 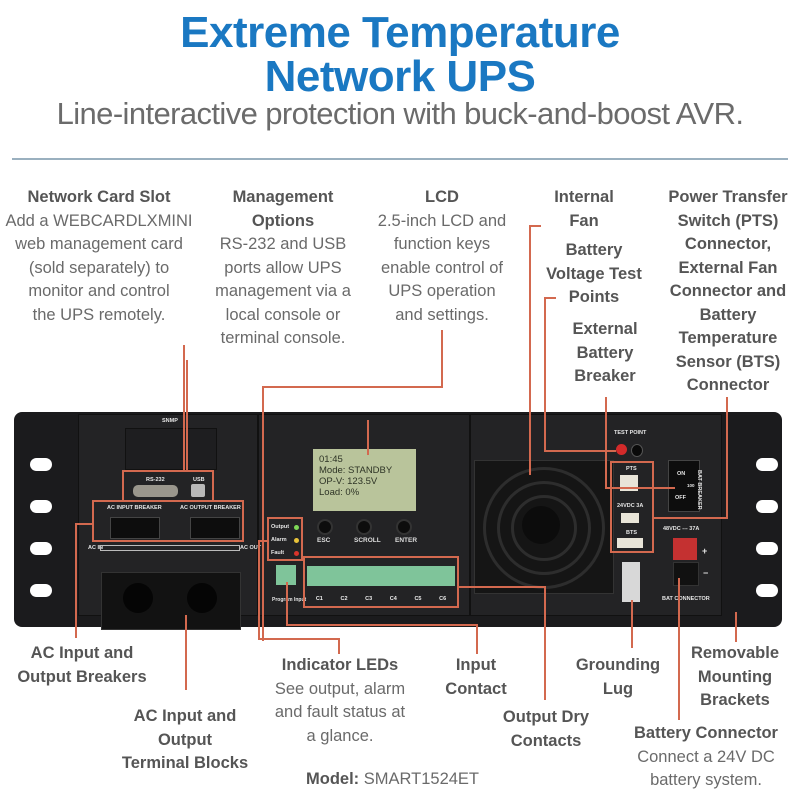 I want to click on callout-title: Output Dry, so click(x=546, y=717).